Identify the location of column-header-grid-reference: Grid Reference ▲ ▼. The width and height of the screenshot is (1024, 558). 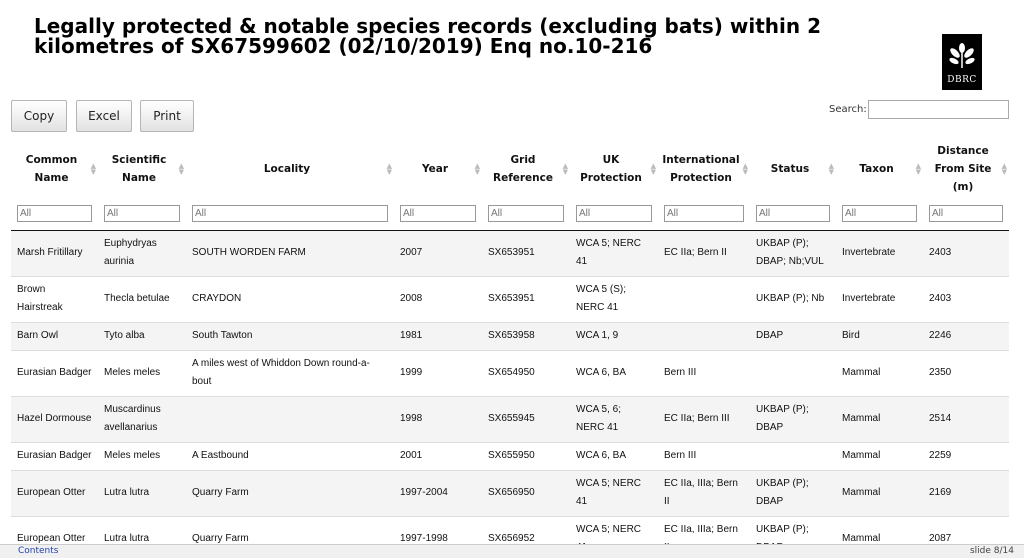
(526, 169).